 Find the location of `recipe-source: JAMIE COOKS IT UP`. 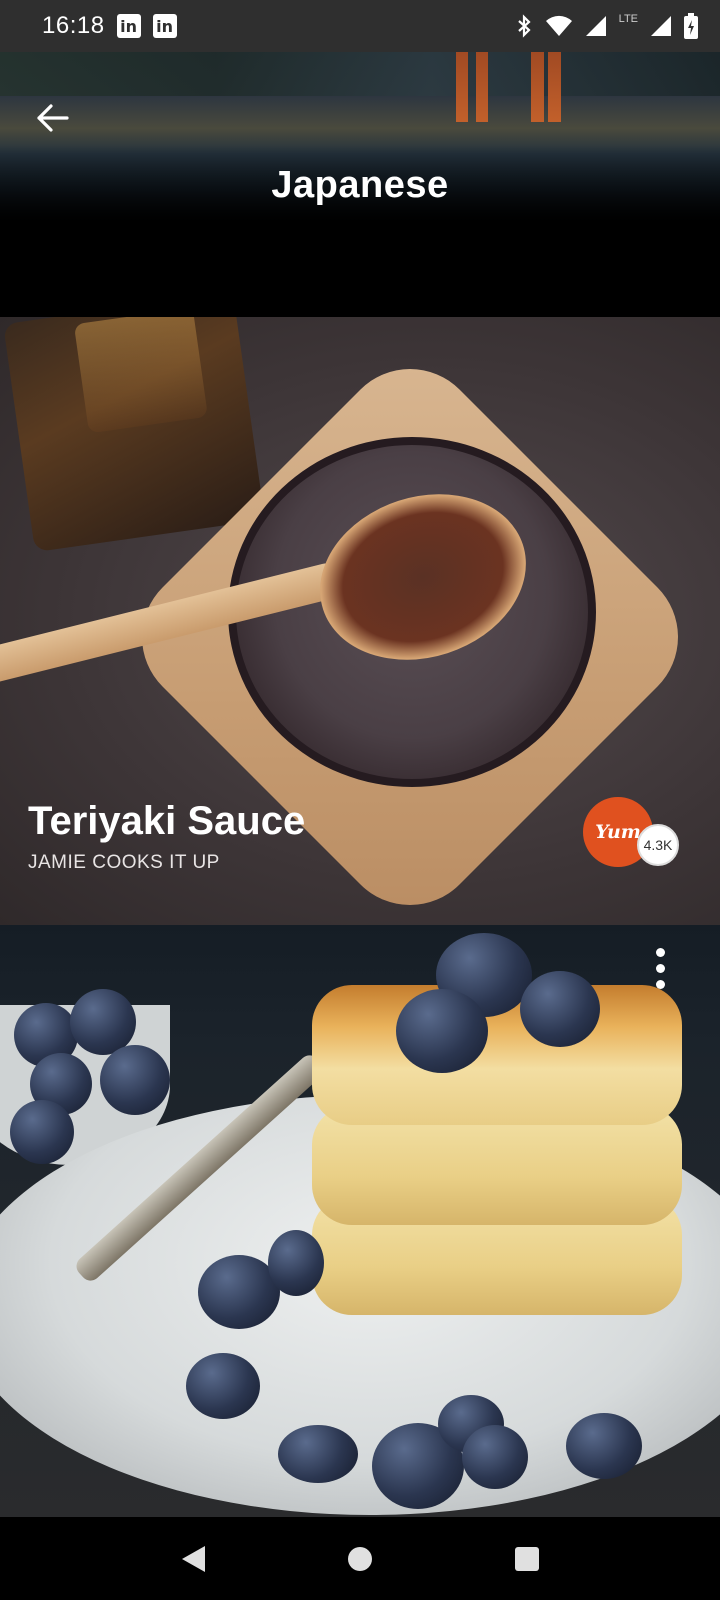

recipe-source: JAMIE COOKS IT UP is located at coordinates (124, 863).